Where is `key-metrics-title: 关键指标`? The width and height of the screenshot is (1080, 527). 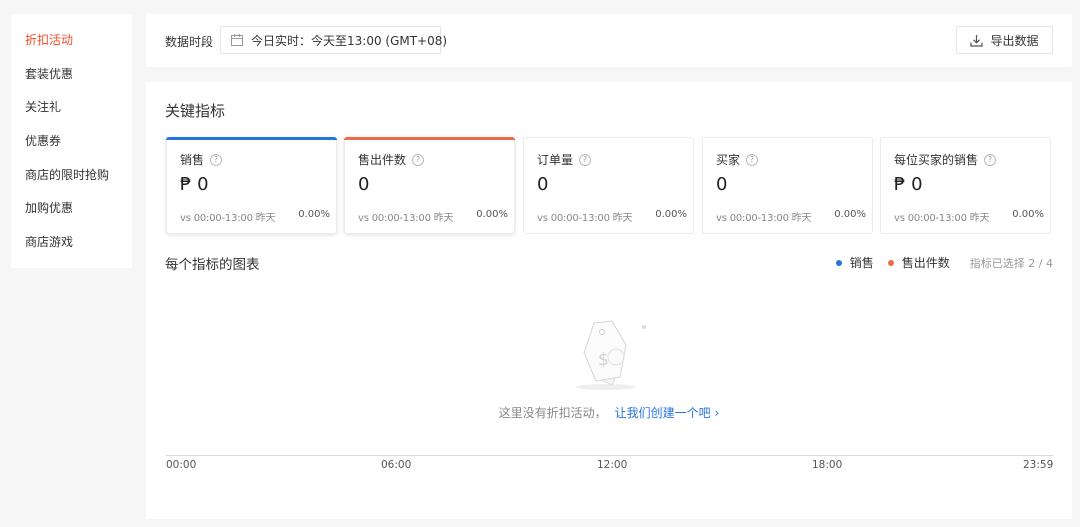 key-metrics-title: 关键指标 is located at coordinates (195, 111).